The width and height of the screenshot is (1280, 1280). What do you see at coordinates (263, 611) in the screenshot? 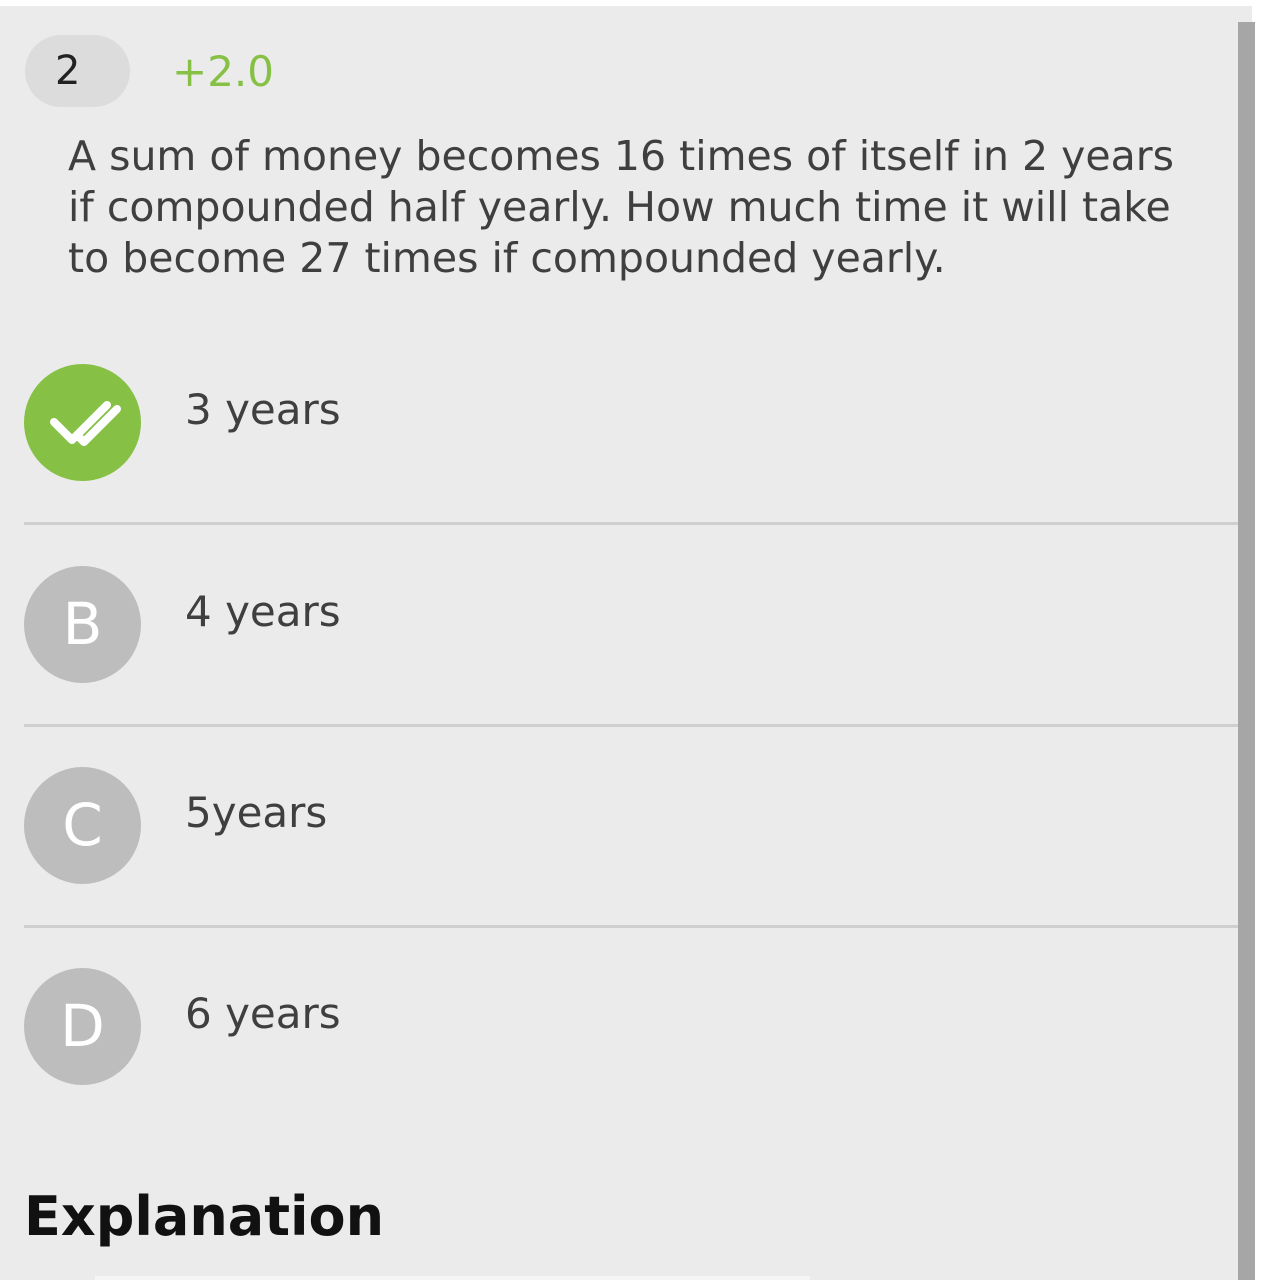
I see `option-b-text: 4 years` at bounding box center [263, 611].